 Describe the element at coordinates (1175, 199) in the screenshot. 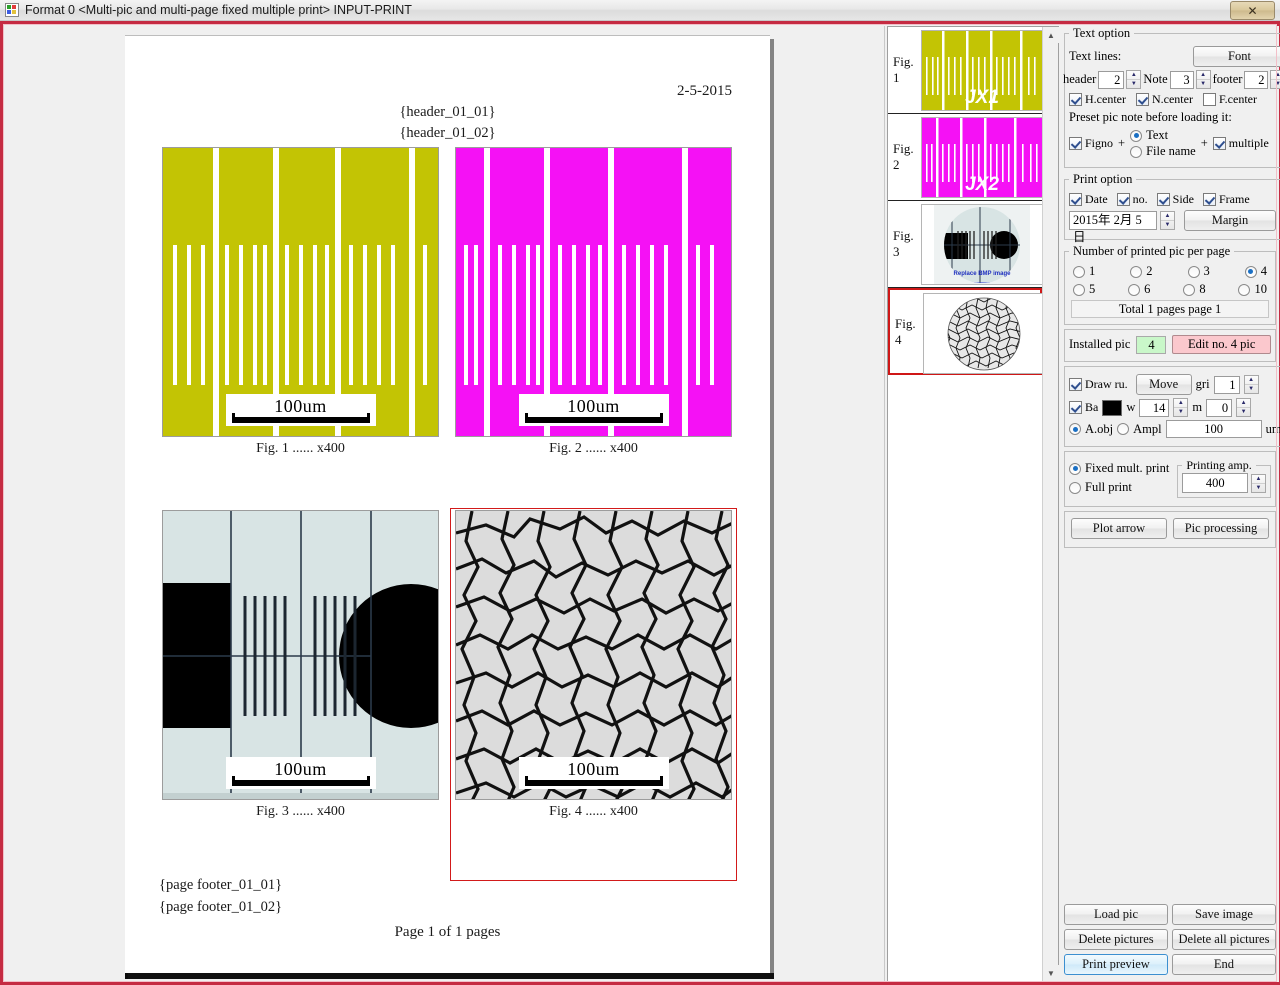

I see `side-checkbox: Side` at that location.